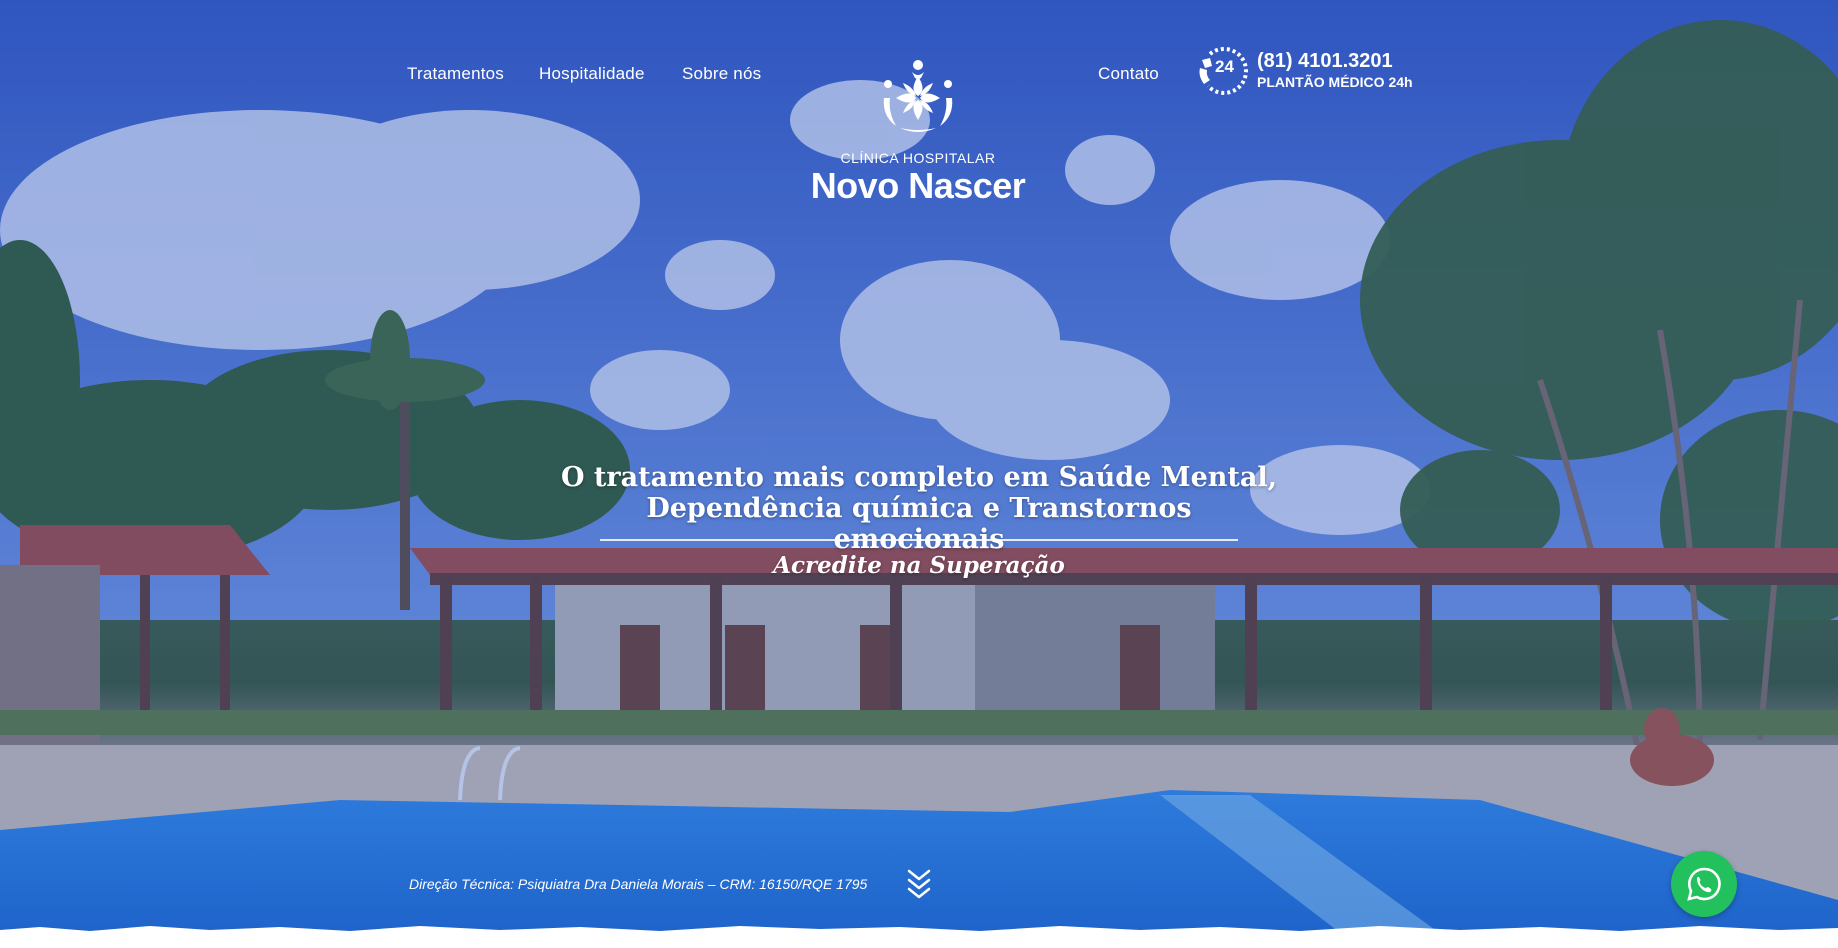 This screenshot has height=948, width=1838. I want to click on nav-link-hospitalidade: Hospitalidade, so click(592, 74).